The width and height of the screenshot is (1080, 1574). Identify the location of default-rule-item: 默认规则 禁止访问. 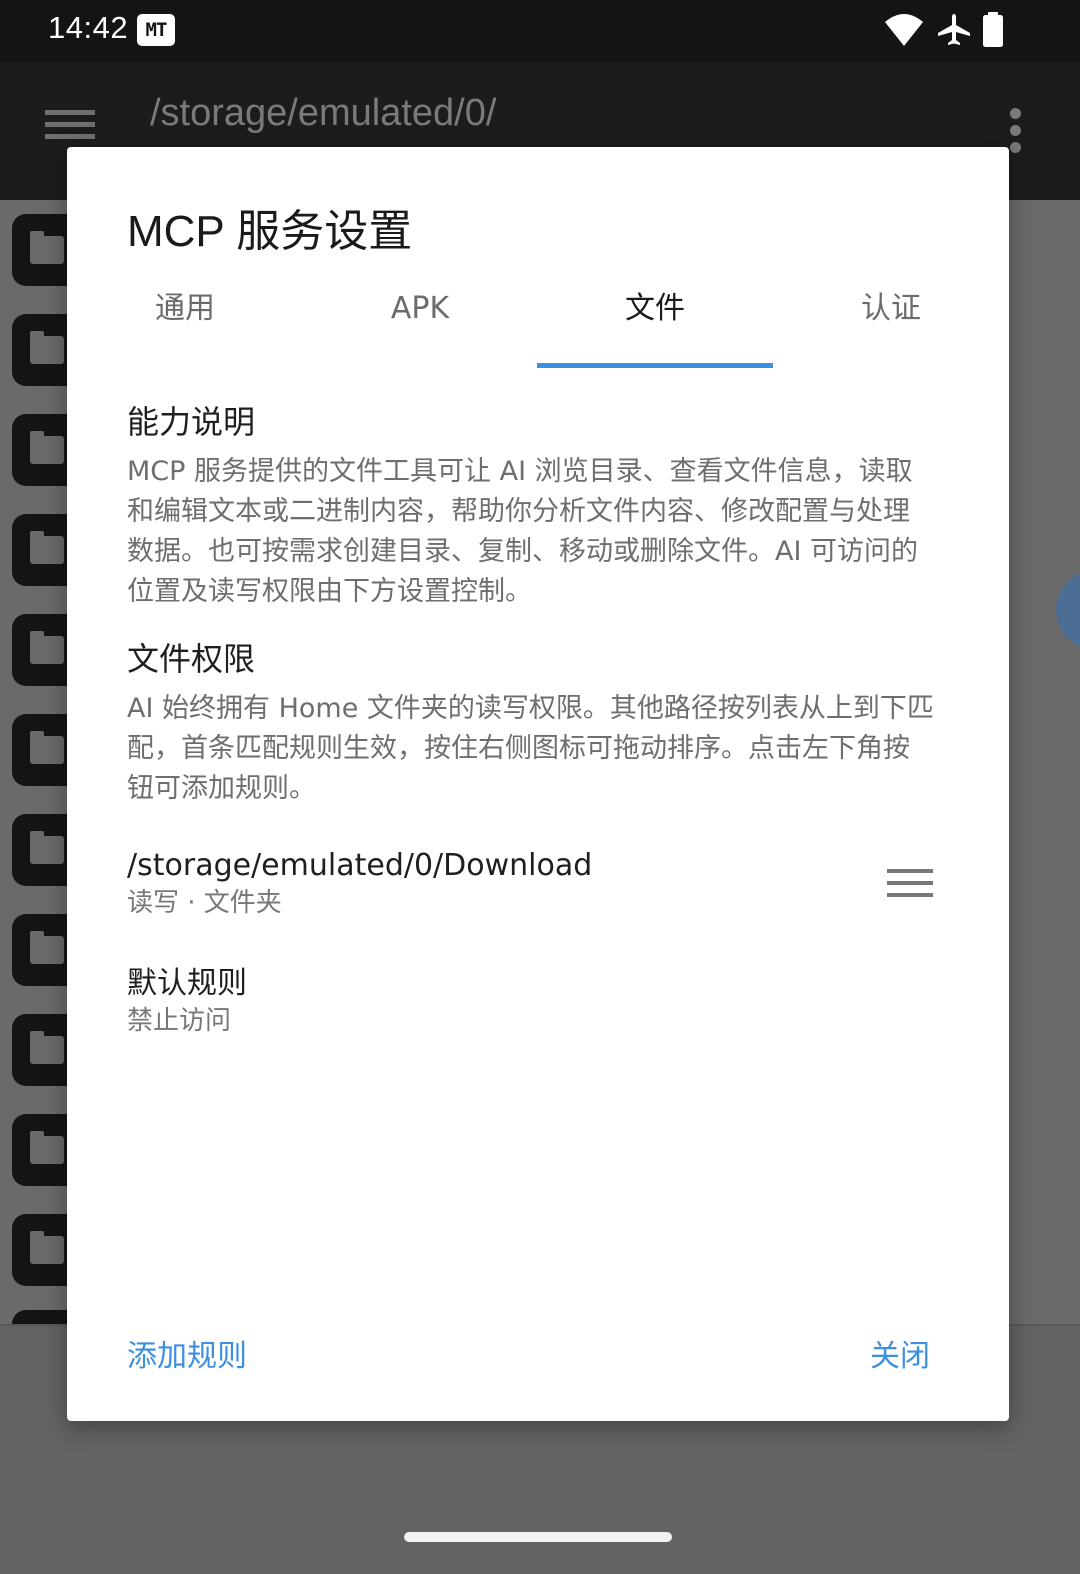
(542, 1002).